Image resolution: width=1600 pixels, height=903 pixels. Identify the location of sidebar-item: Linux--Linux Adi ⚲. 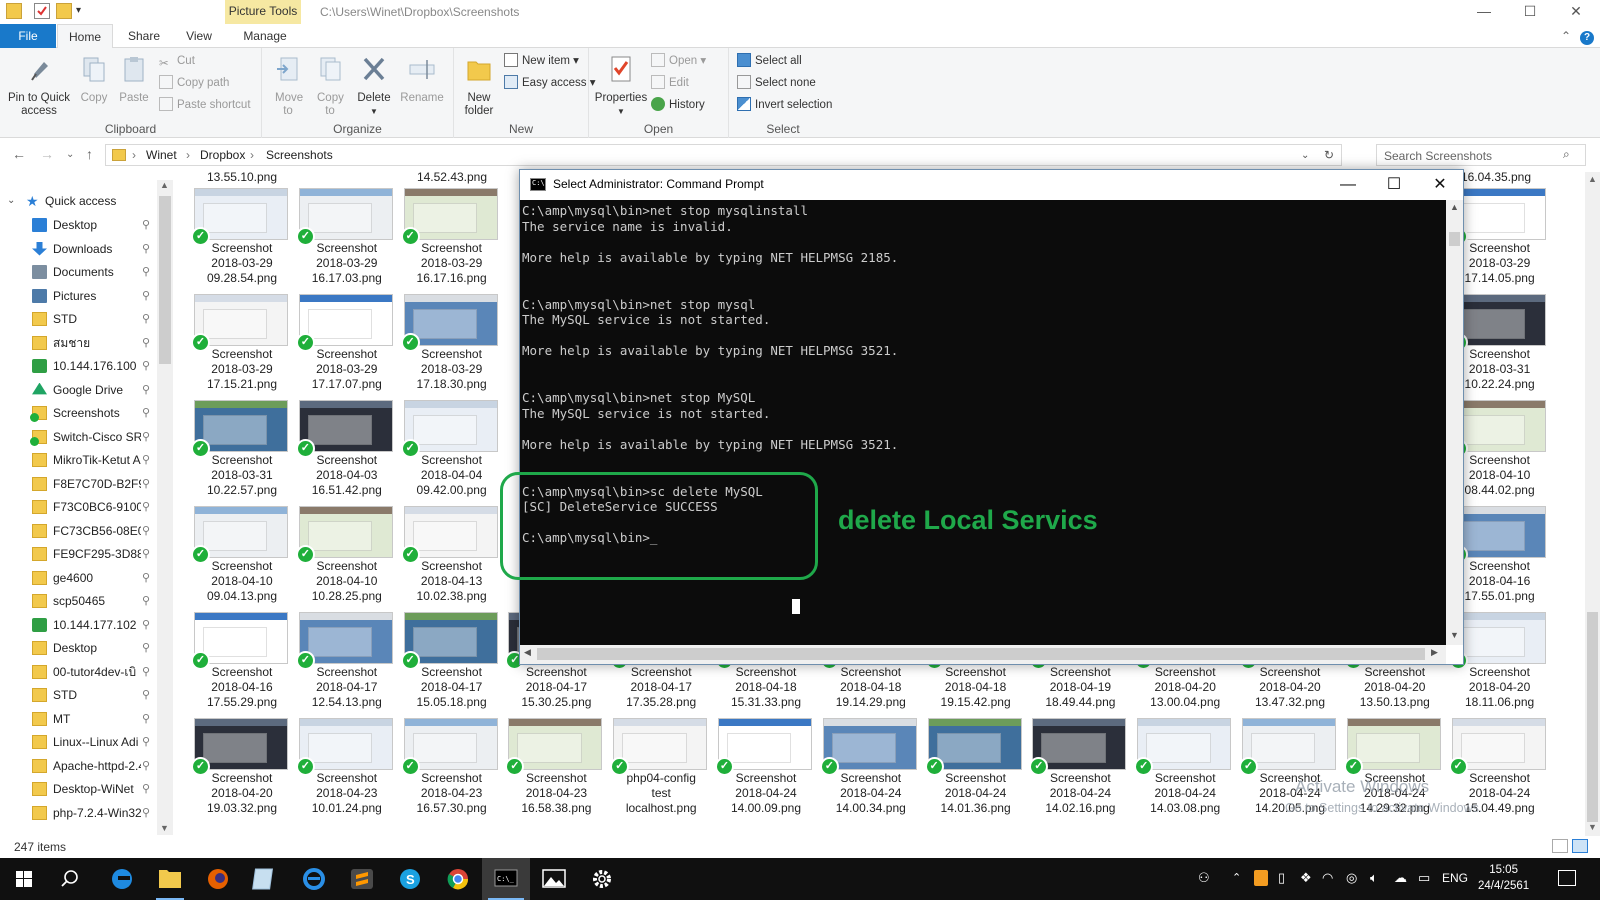
(80, 743).